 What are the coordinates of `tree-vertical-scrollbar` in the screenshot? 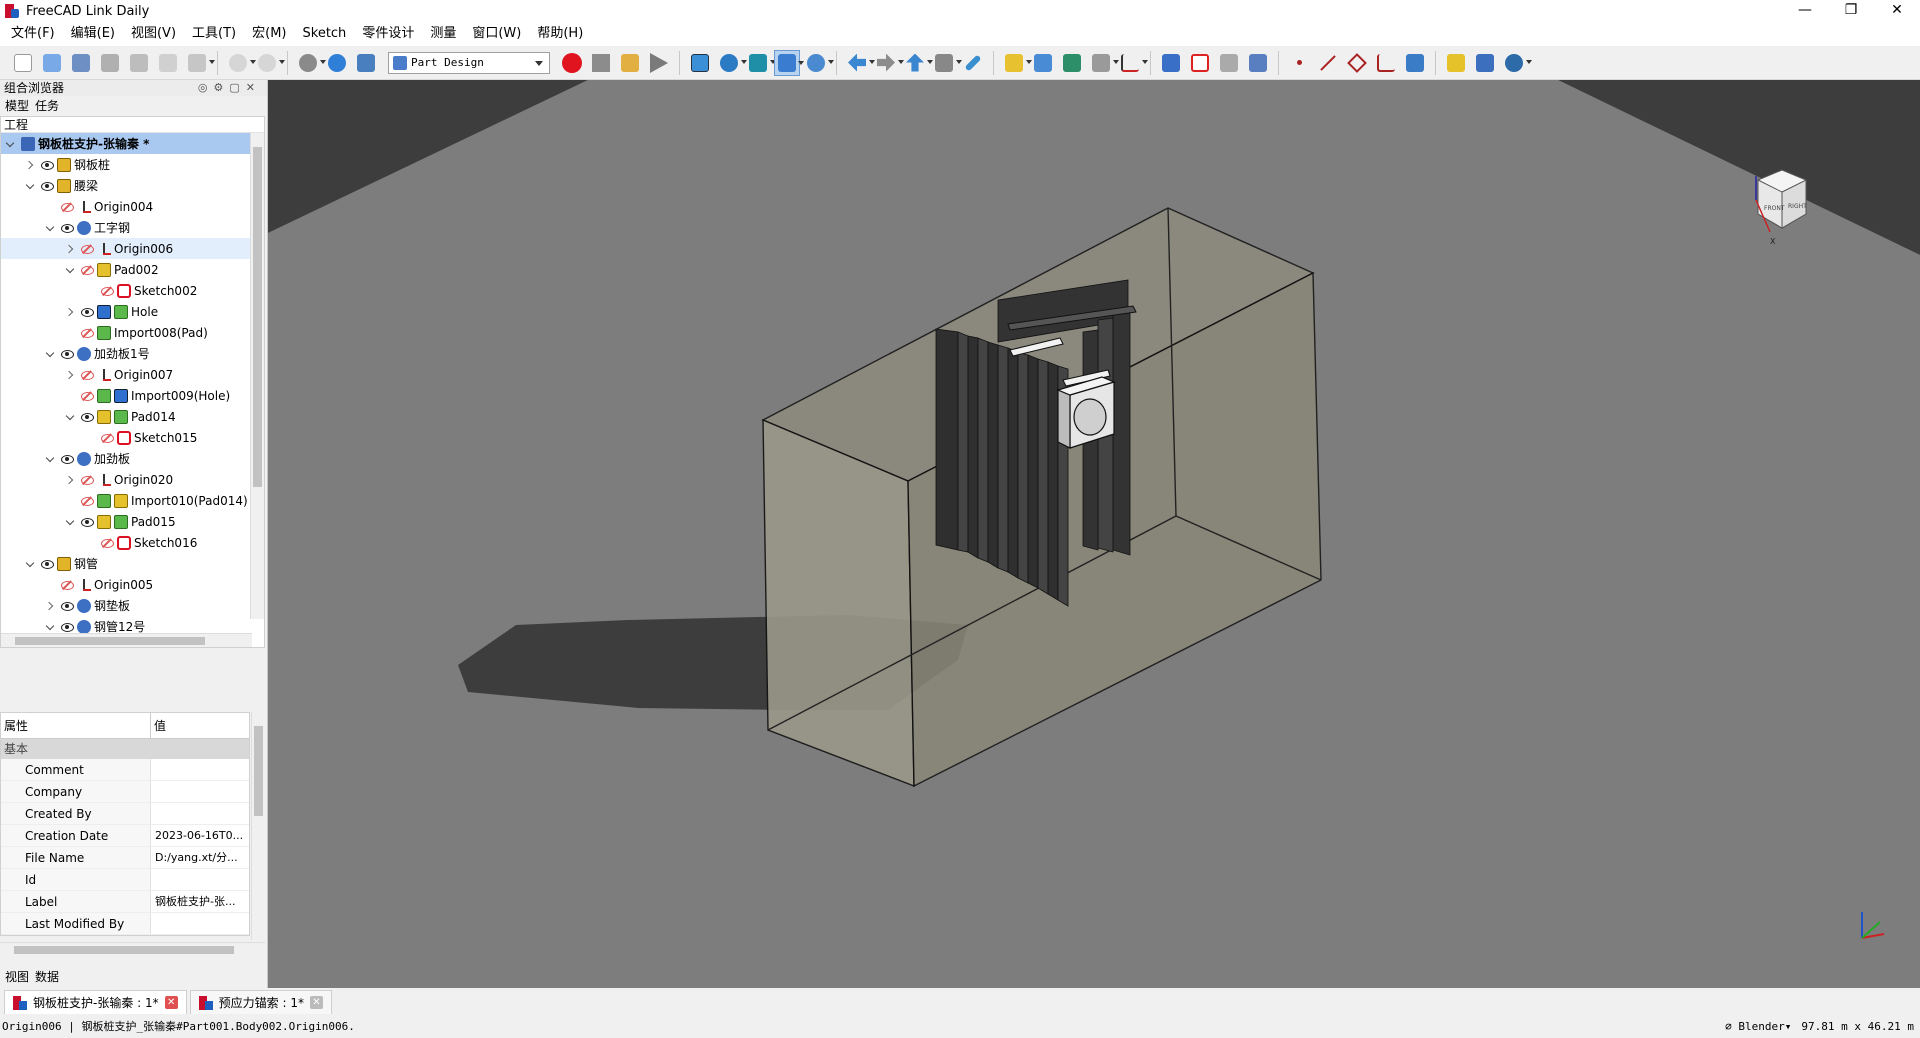 It's located at (257, 376).